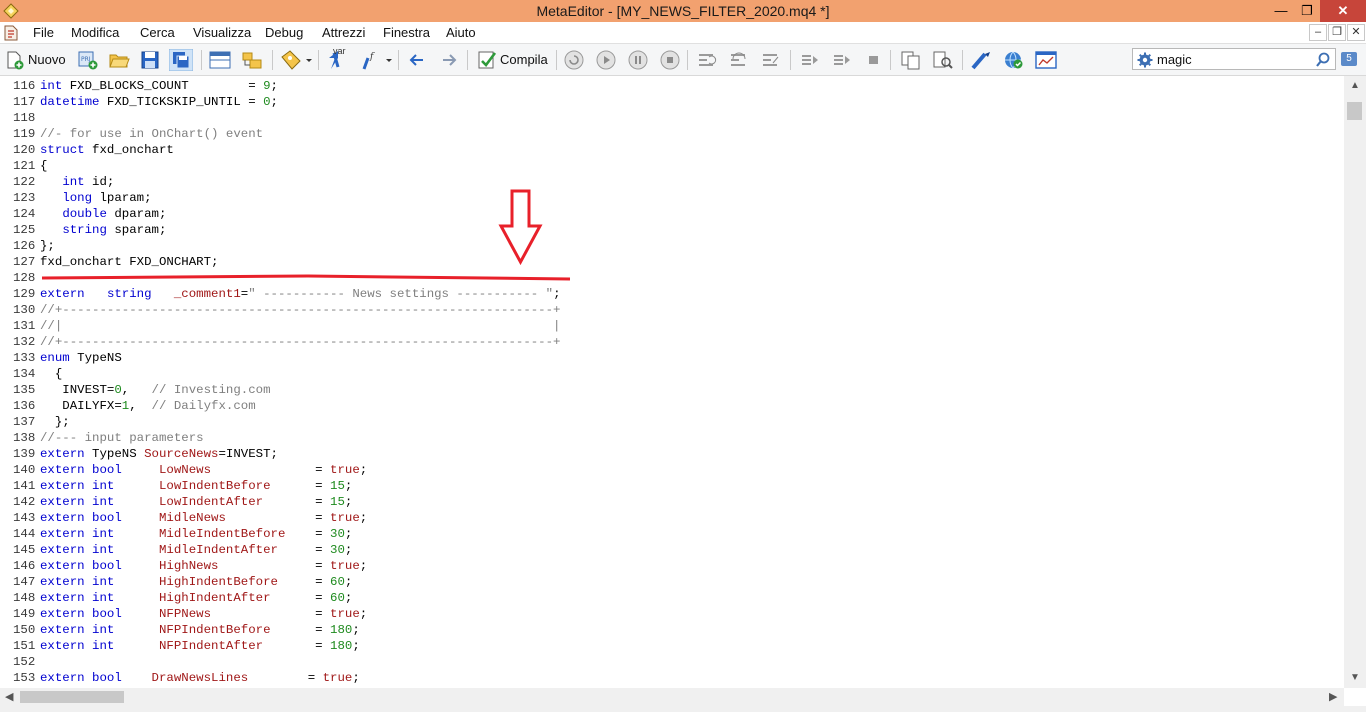  Describe the element at coordinates (20, 662) in the screenshot. I see `code-line: 152` at that location.